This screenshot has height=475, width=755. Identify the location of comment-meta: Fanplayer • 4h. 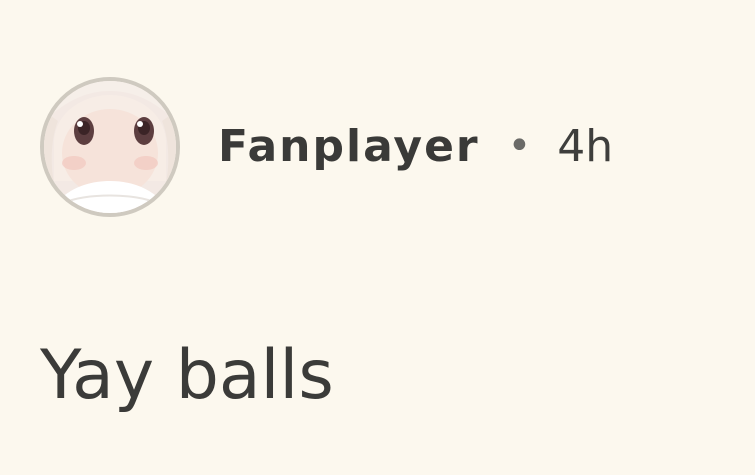
(415, 146).